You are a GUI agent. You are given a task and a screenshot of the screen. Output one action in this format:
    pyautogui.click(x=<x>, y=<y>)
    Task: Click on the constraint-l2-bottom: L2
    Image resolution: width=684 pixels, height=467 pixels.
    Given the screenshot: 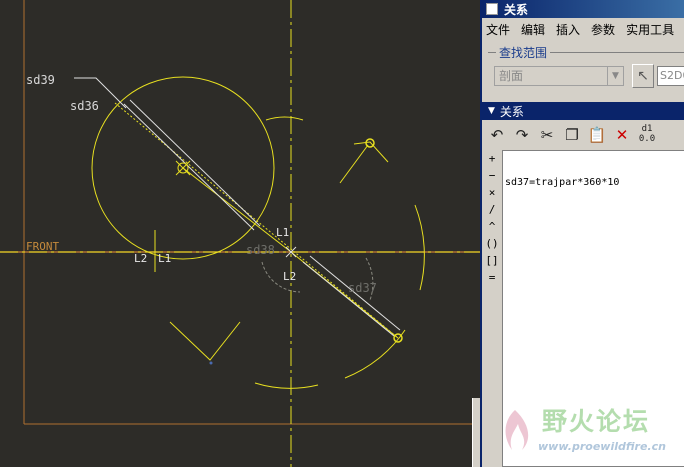 What is the action you would take?
    pyautogui.click(x=289, y=276)
    